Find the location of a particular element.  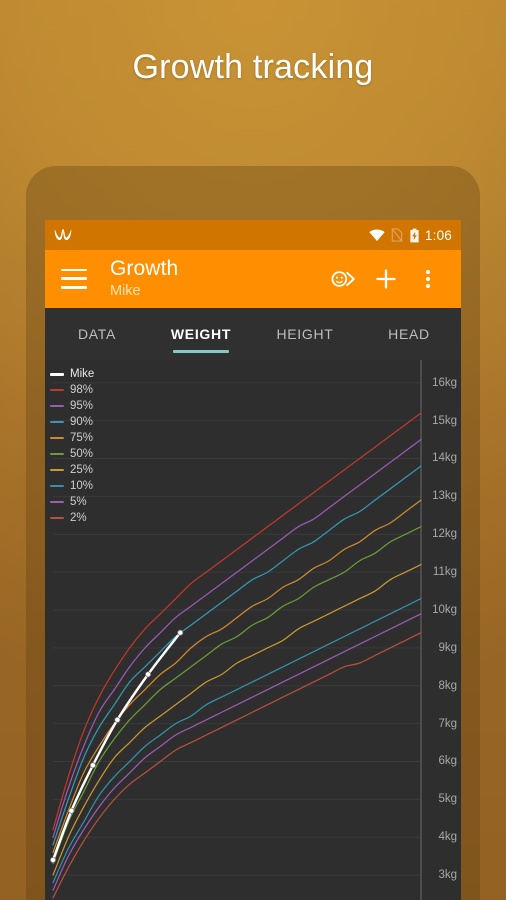

legend-item: 98% is located at coordinates (72, 390).